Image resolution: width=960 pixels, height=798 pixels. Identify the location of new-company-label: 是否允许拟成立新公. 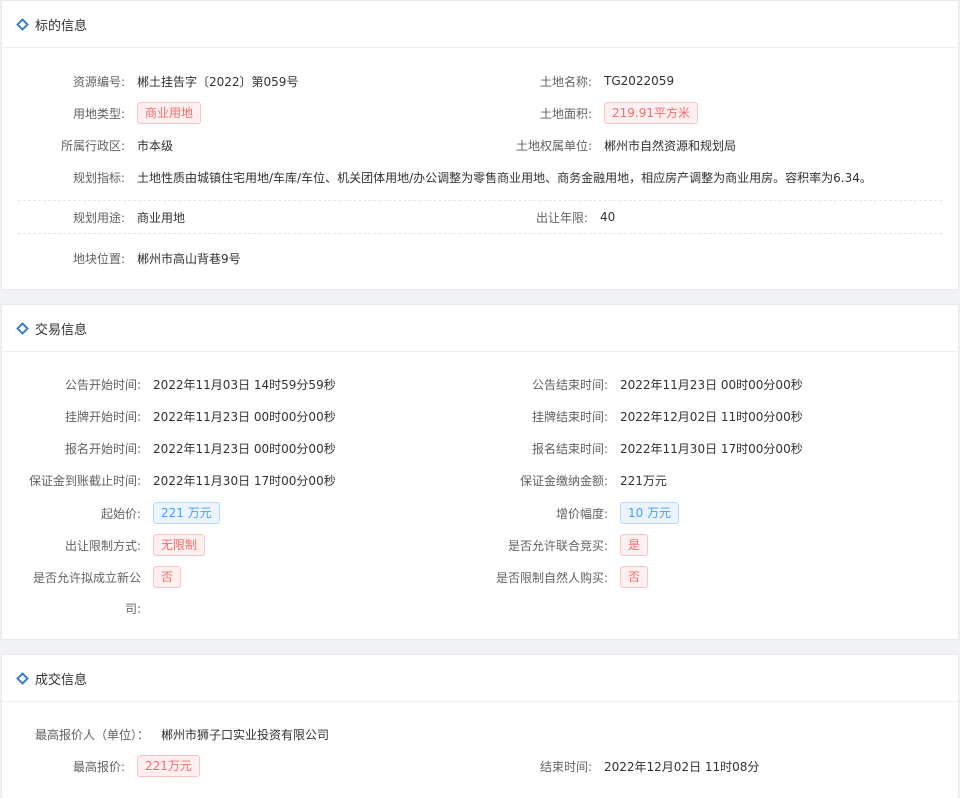
(86, 577).